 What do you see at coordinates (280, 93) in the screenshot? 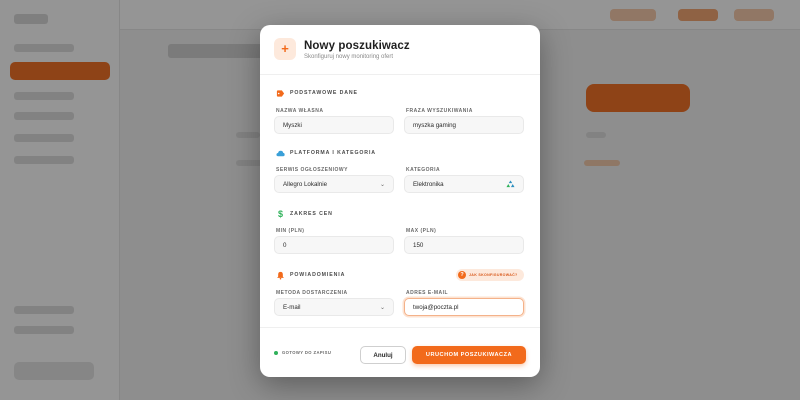
I see `tag-icon` at bounding box center [280, 93].